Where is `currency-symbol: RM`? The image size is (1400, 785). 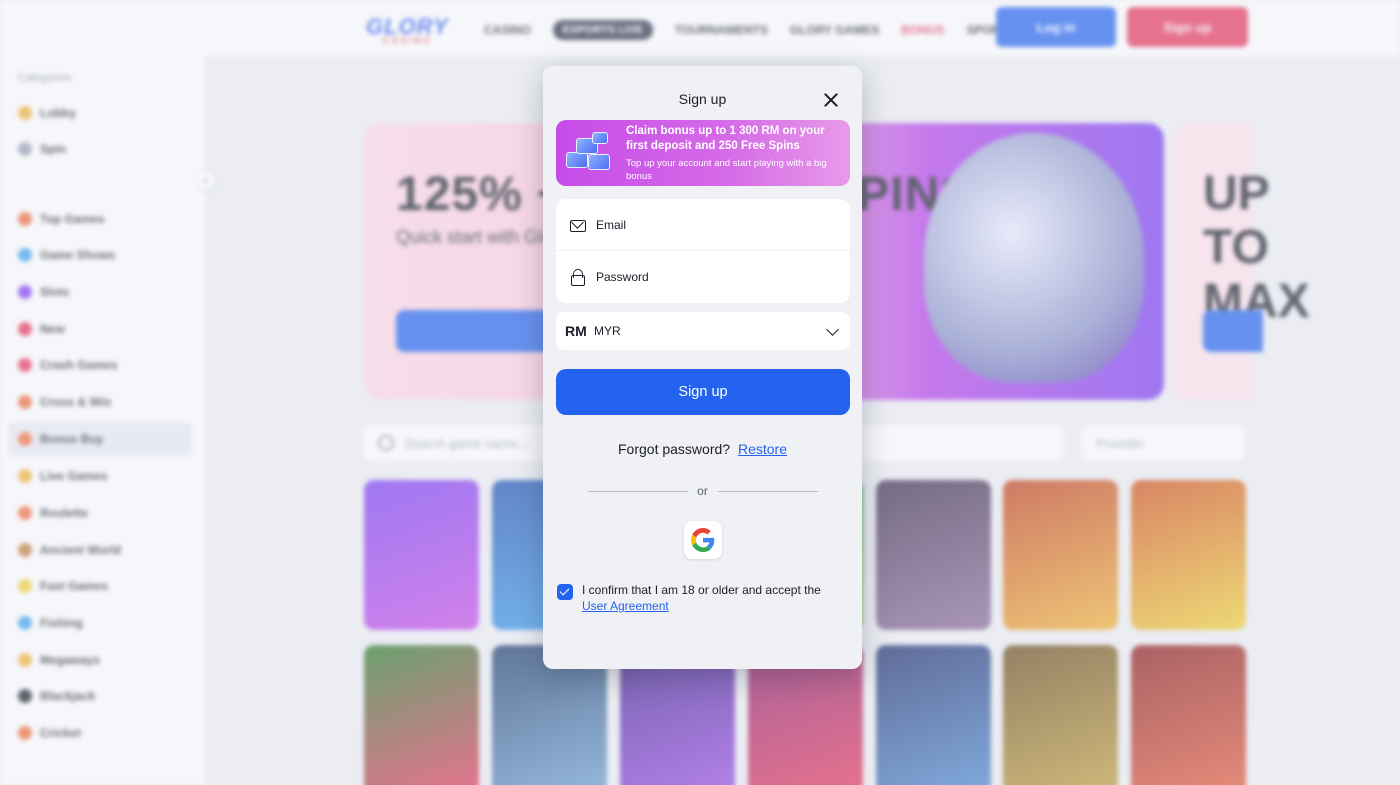
currency-symbol: RM is located at coordinates (576, 331).